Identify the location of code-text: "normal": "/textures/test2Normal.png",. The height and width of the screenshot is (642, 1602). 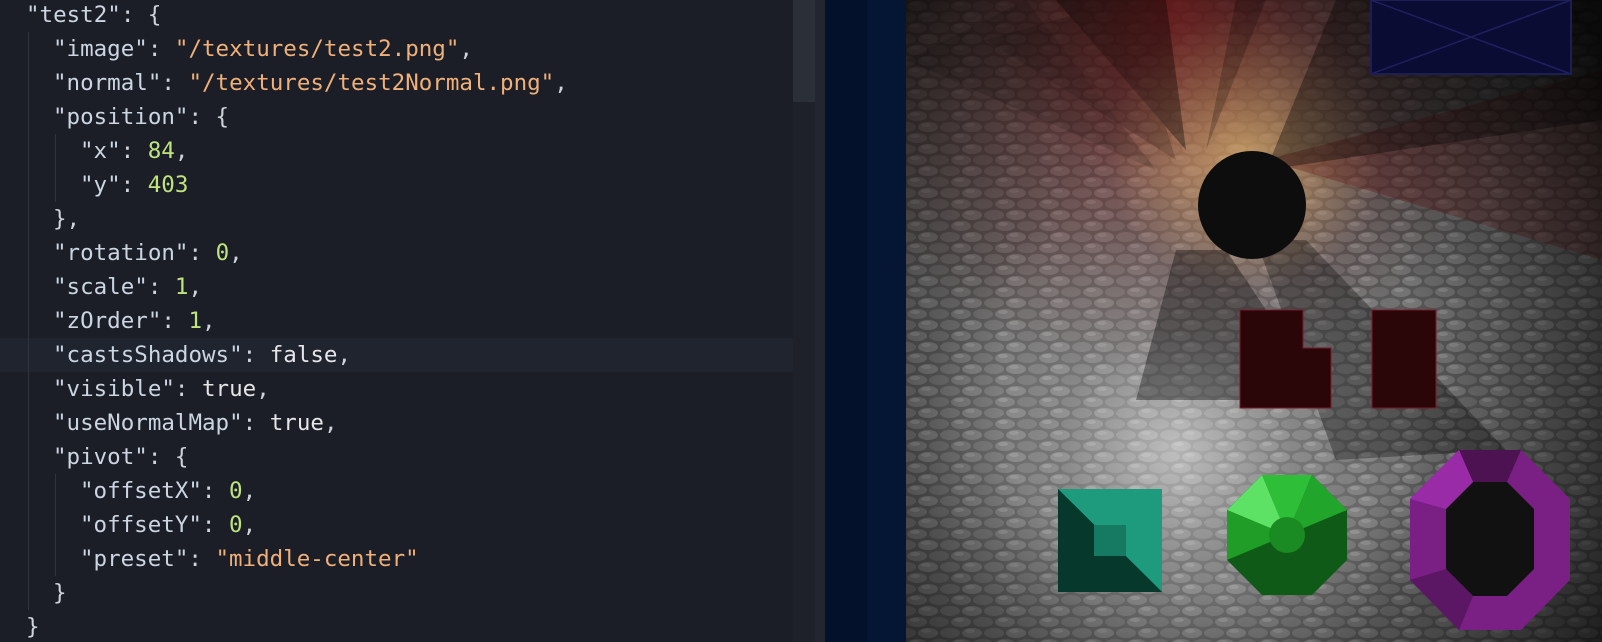
(310, 83).